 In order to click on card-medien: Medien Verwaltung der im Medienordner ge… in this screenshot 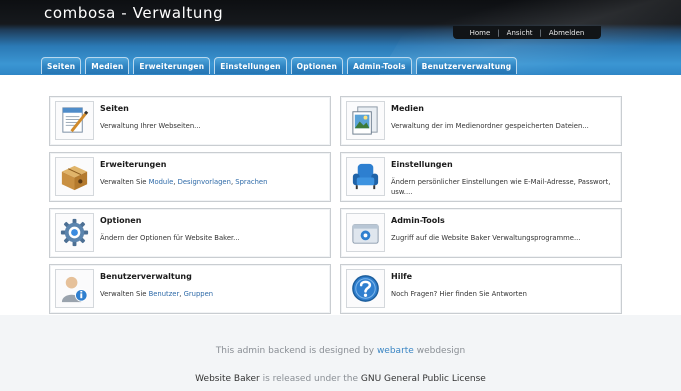, I will do `click(481, 121)`.